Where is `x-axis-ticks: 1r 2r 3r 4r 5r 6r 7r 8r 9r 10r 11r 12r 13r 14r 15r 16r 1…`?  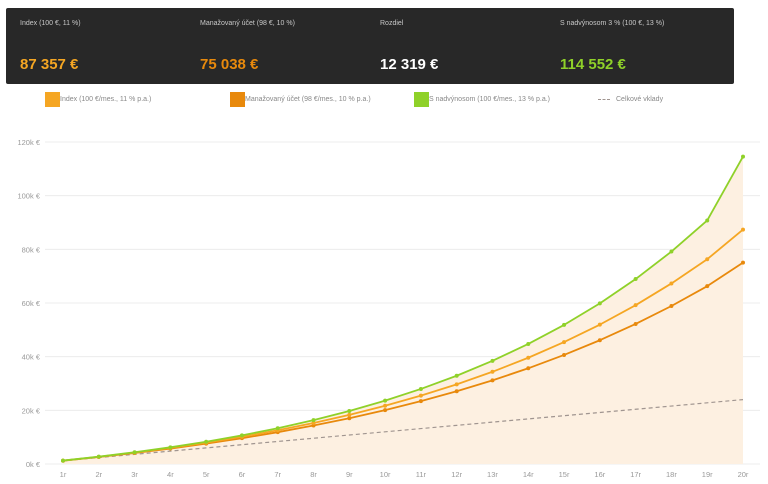 x-axis-ticks: 1r 2r 3r 4r 5r 6r 7r 8r 9r 10r 11r 12r 13r 14r 15r 16r 1… is located at coordinates (404, 474).